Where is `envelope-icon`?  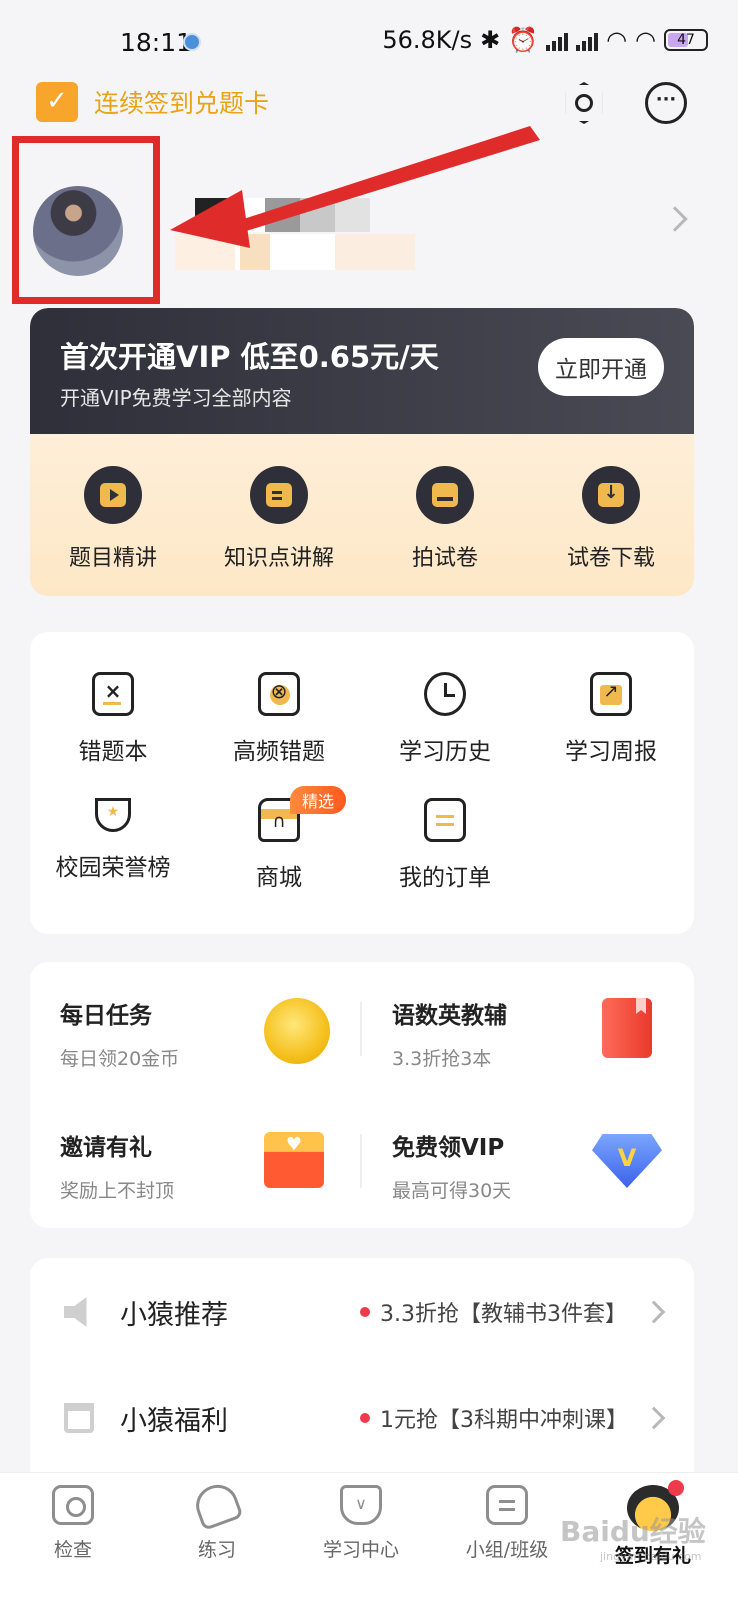 envelope-icon is located at coordinates (294, 1160).